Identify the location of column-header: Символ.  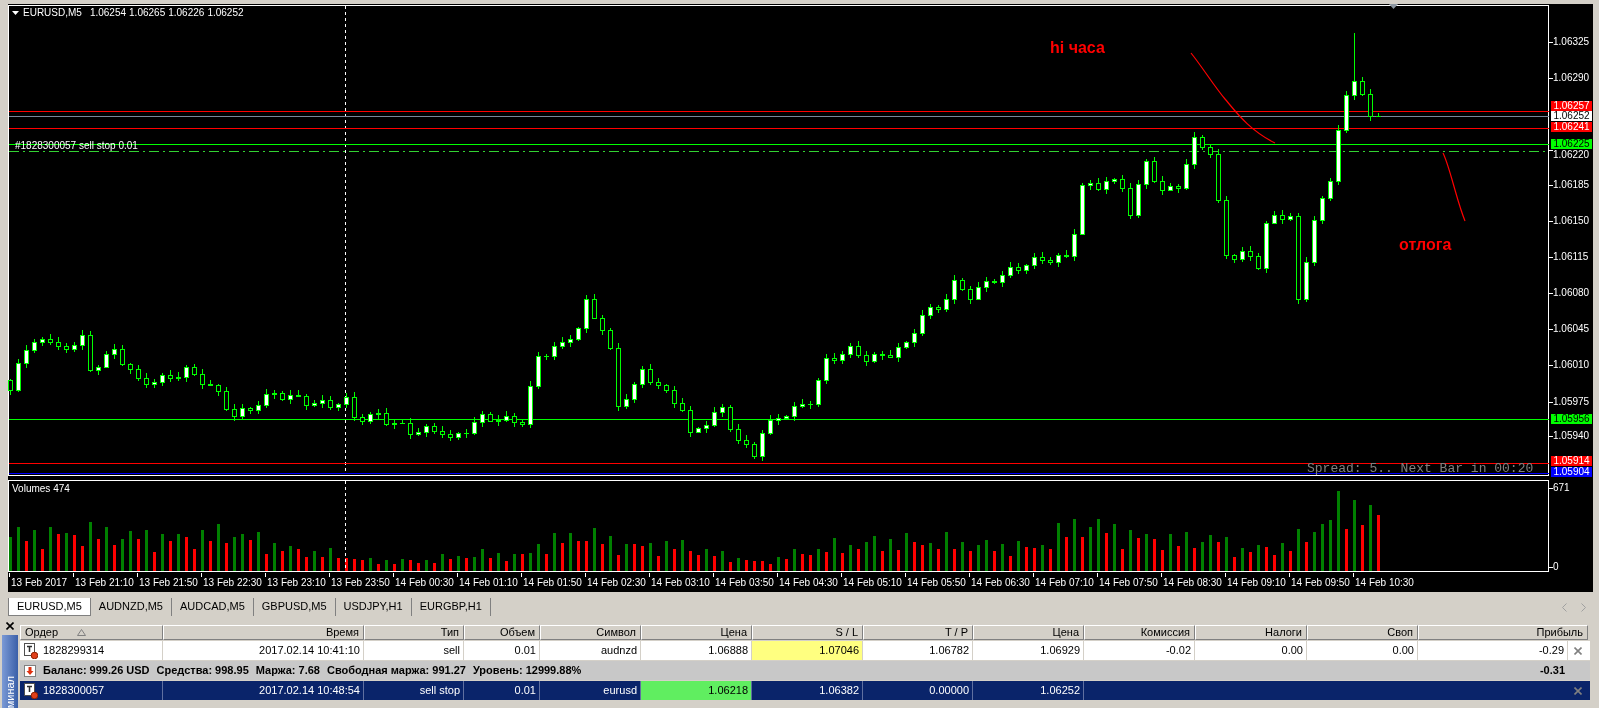
(590, 632).